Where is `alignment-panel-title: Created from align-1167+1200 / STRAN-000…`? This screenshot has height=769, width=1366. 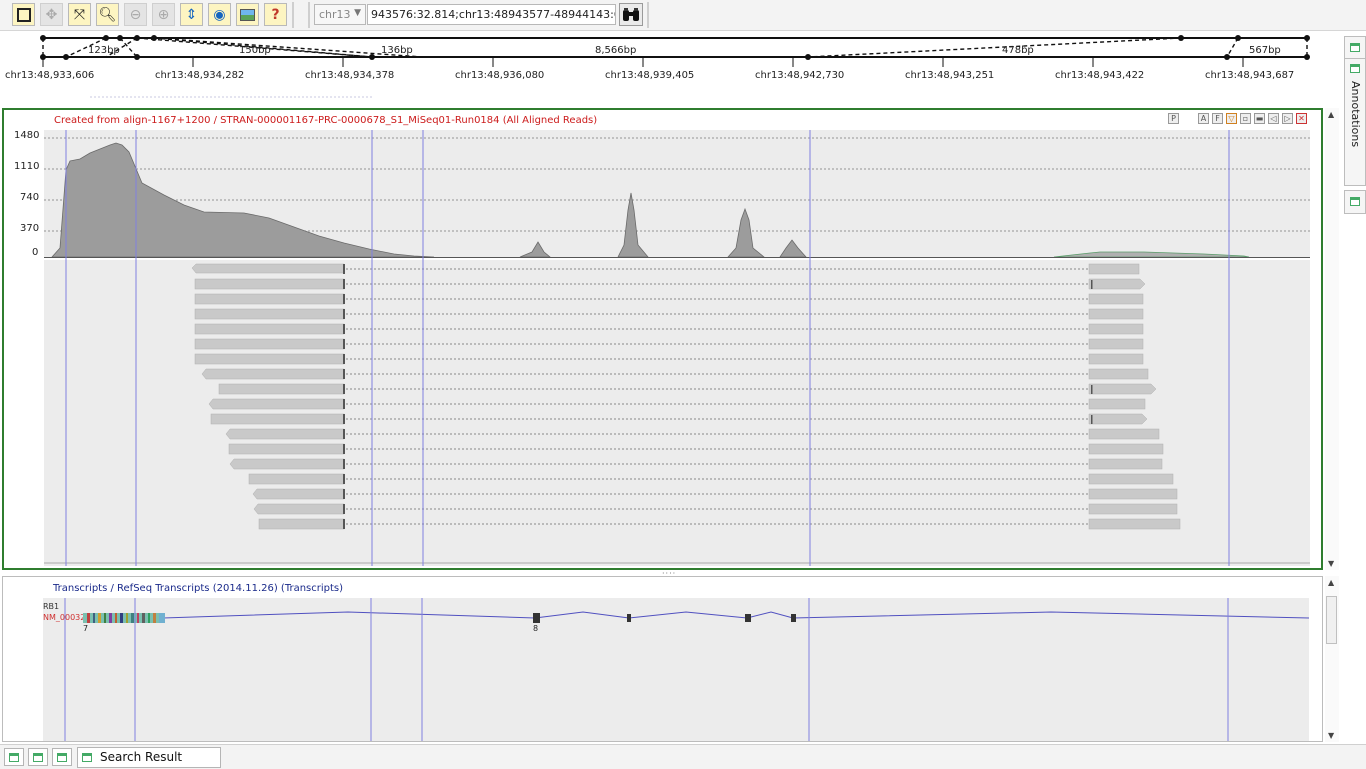
alignment-panel-title: Created from align-1167+1200 / STRAN-000… is located at coordinates (326, 120).